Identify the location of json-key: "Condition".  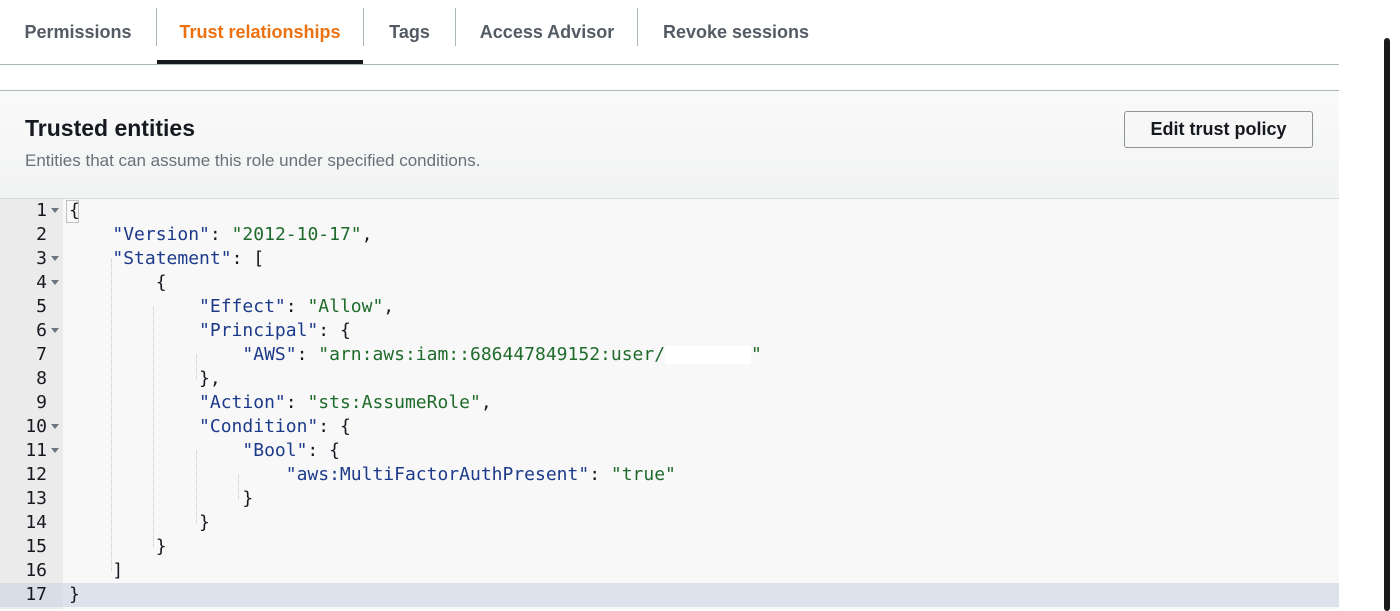
(259, 426).